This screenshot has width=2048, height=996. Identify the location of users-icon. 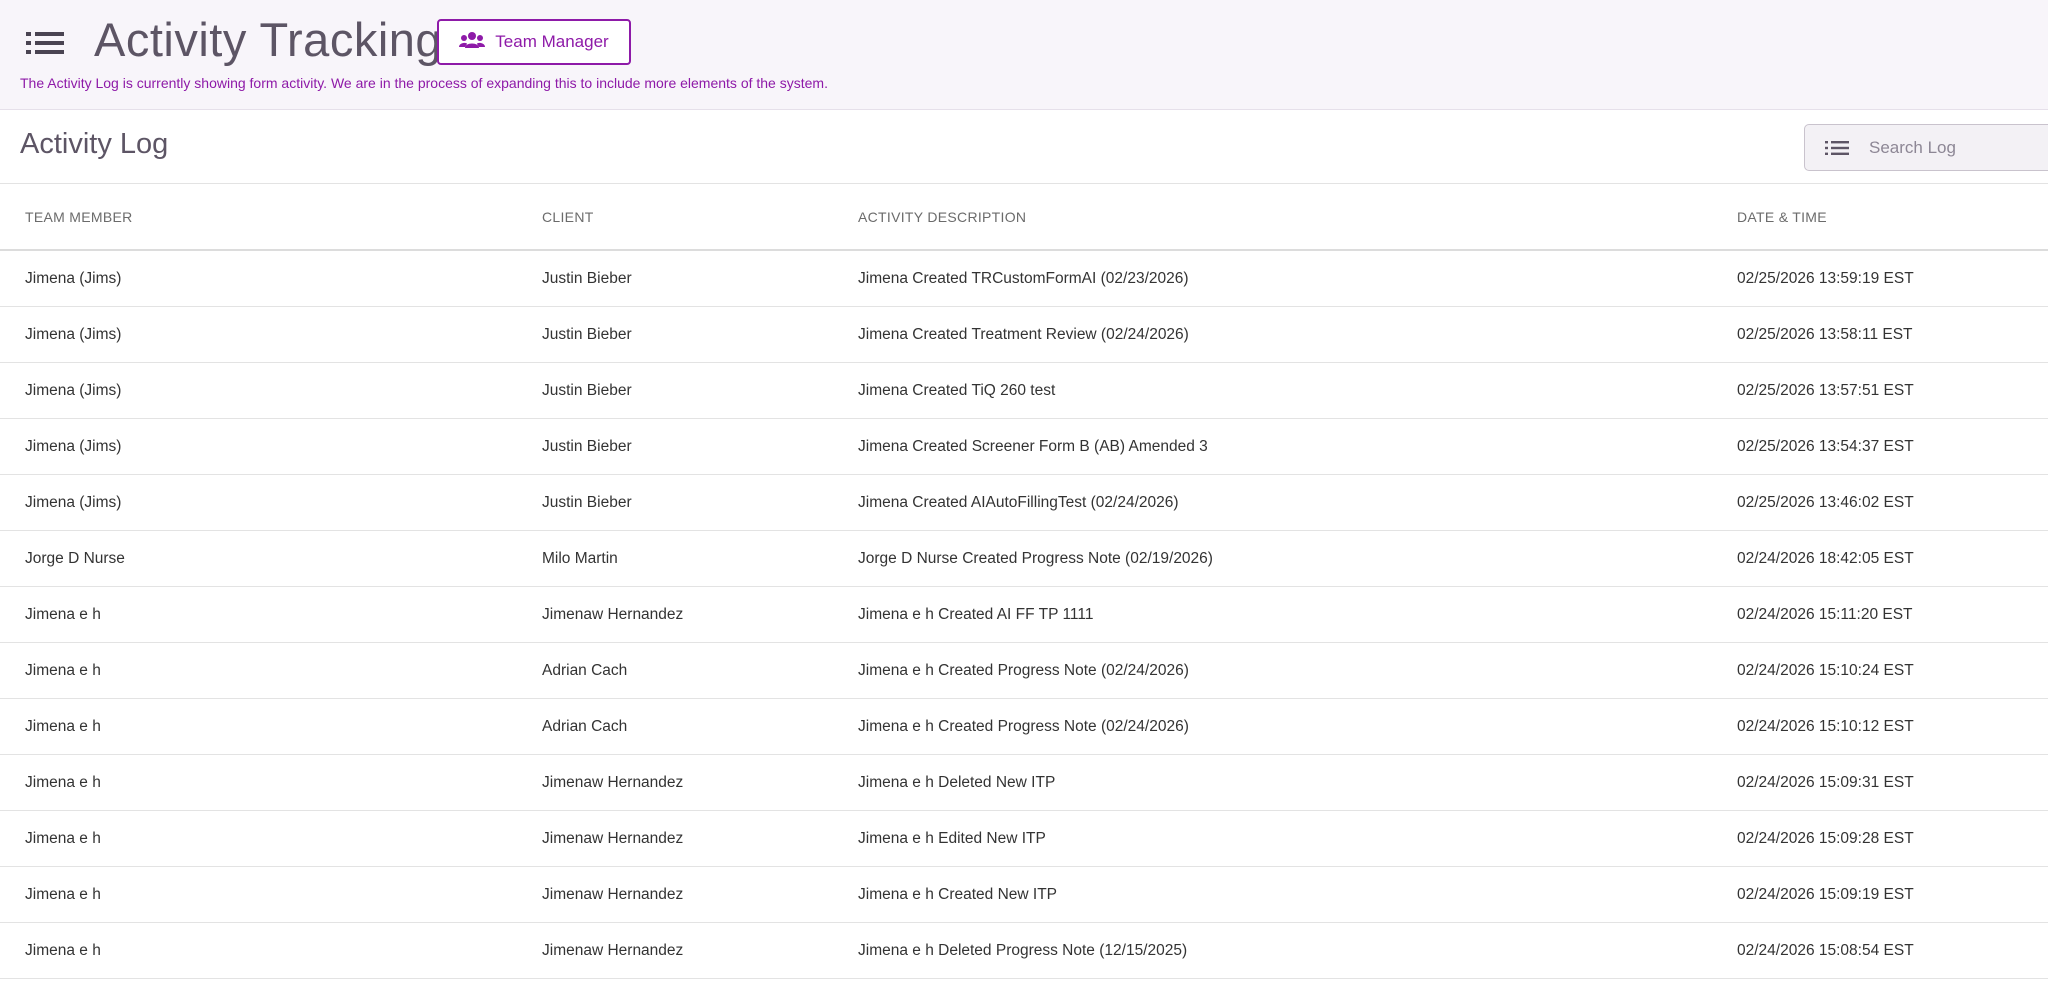
(472, 42).